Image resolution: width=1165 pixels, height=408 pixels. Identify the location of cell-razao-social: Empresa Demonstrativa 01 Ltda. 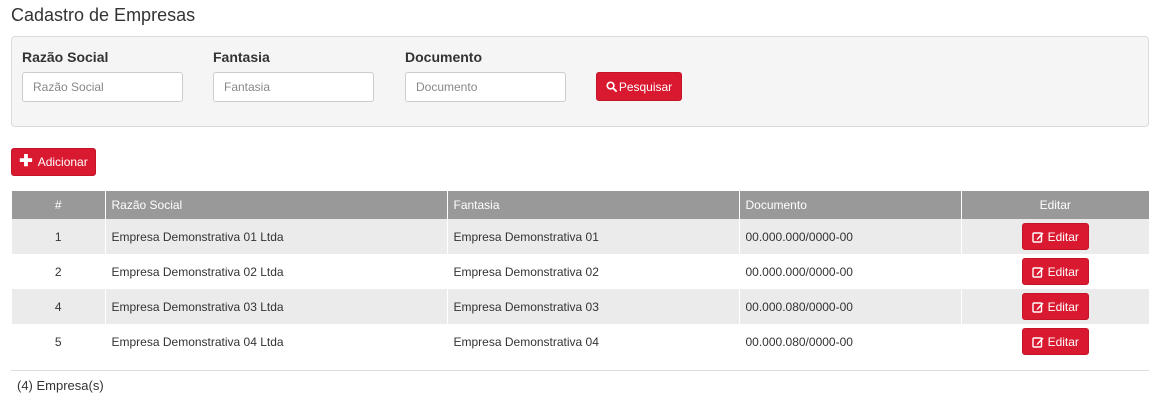
(276, 236).